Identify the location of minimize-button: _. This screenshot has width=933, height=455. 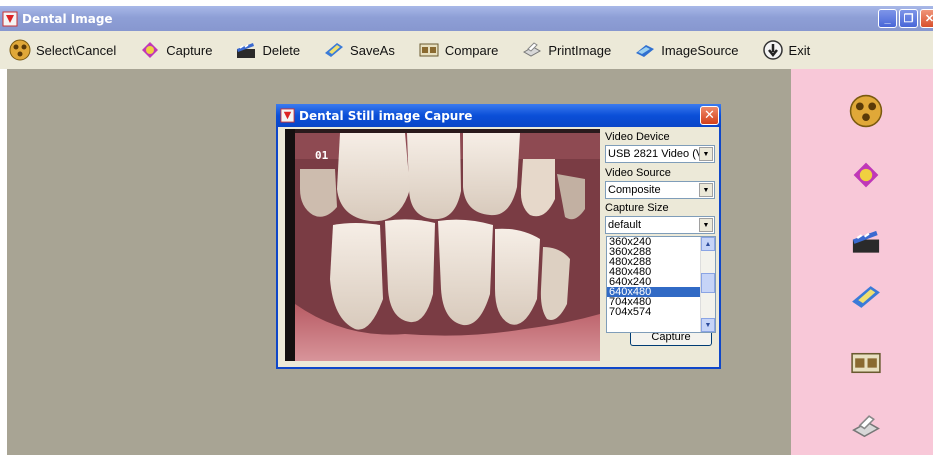
(887, 18).